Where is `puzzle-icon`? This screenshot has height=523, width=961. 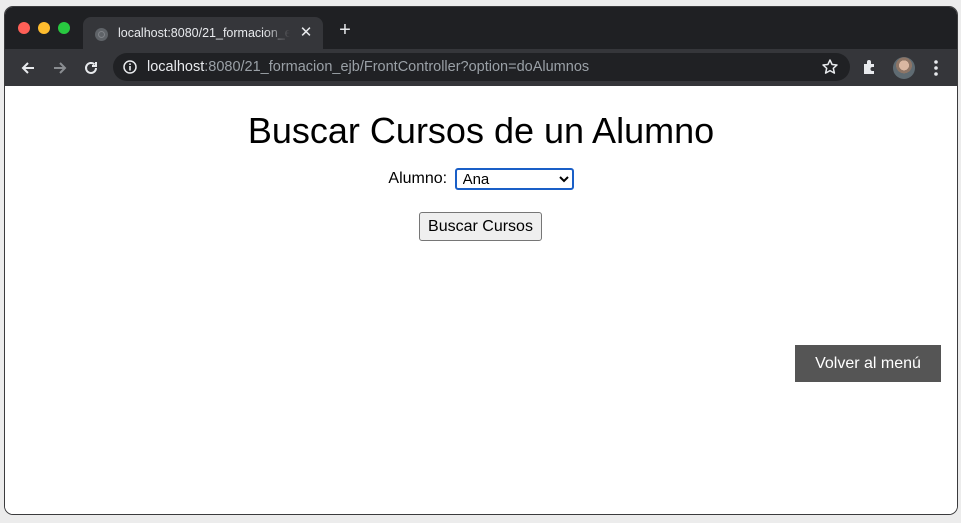 puzzle-icon is located at coordinates (870, 67).